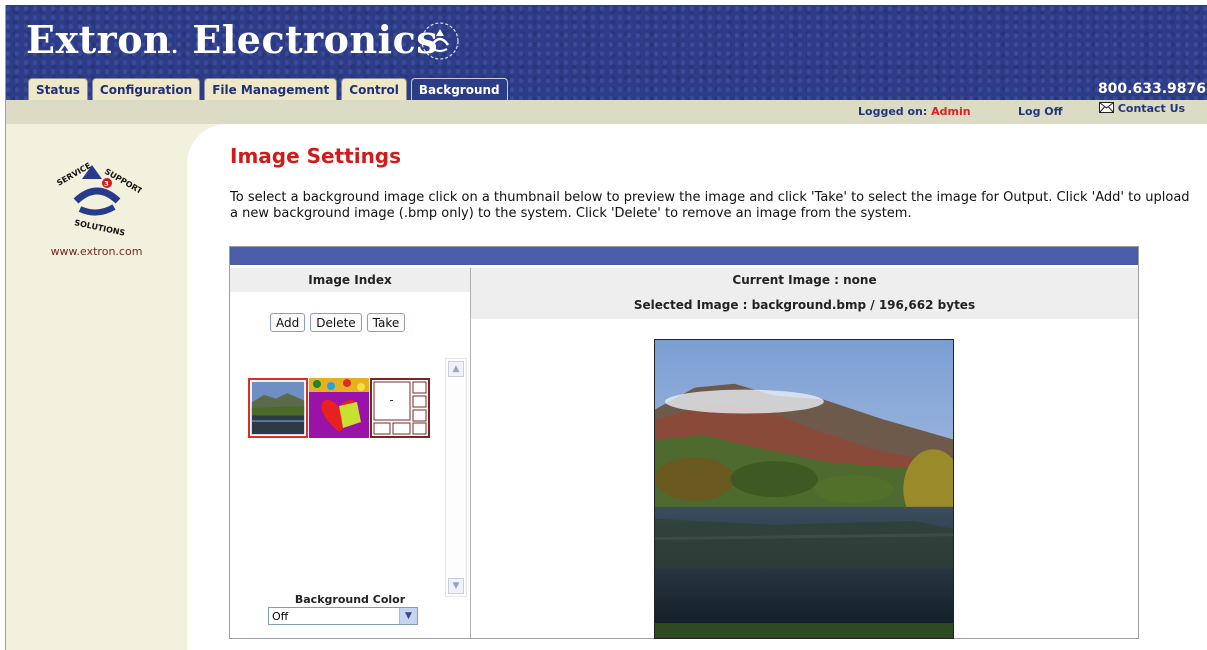  Describe the element at coordinates (350, 599) in the screenshot. I see `background-color-label: Background Color` at that location.